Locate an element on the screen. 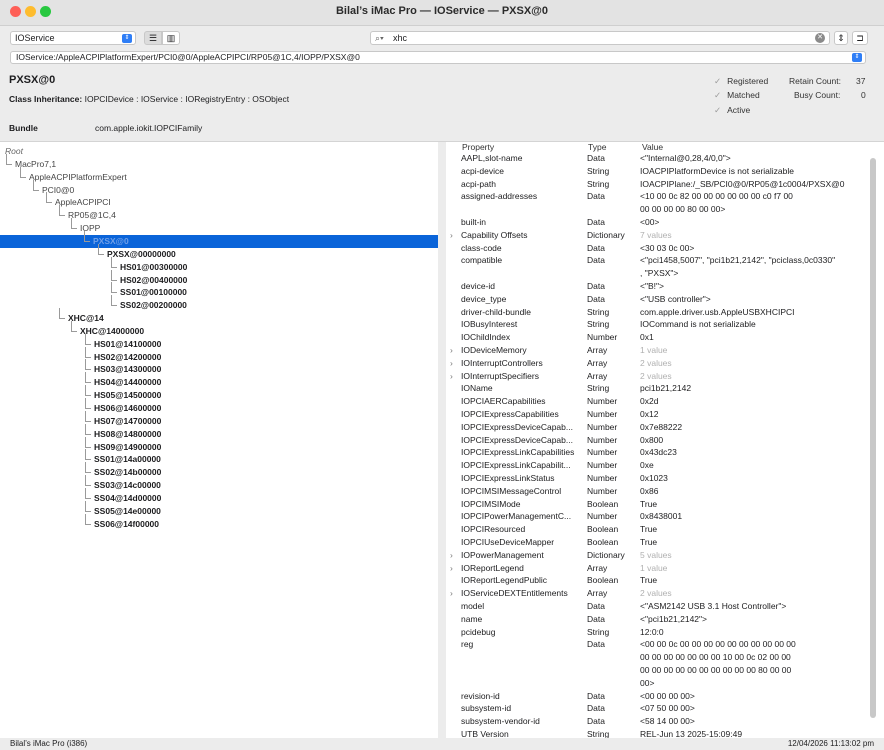 This screenshot has height=750, width=884. tree-node: HS06@14600000 is located at coordinates (127, 408).